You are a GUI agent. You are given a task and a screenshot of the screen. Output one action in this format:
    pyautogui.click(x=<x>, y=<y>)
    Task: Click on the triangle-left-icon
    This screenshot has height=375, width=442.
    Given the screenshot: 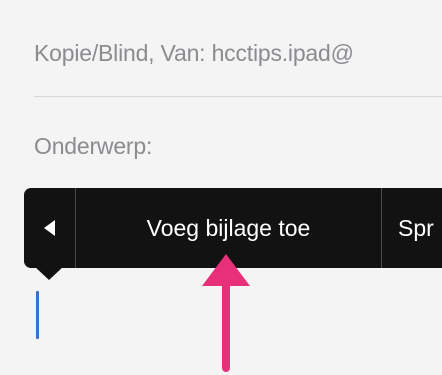 What is the action you would take?
    pyautogui.click(x=49, y=228)
    